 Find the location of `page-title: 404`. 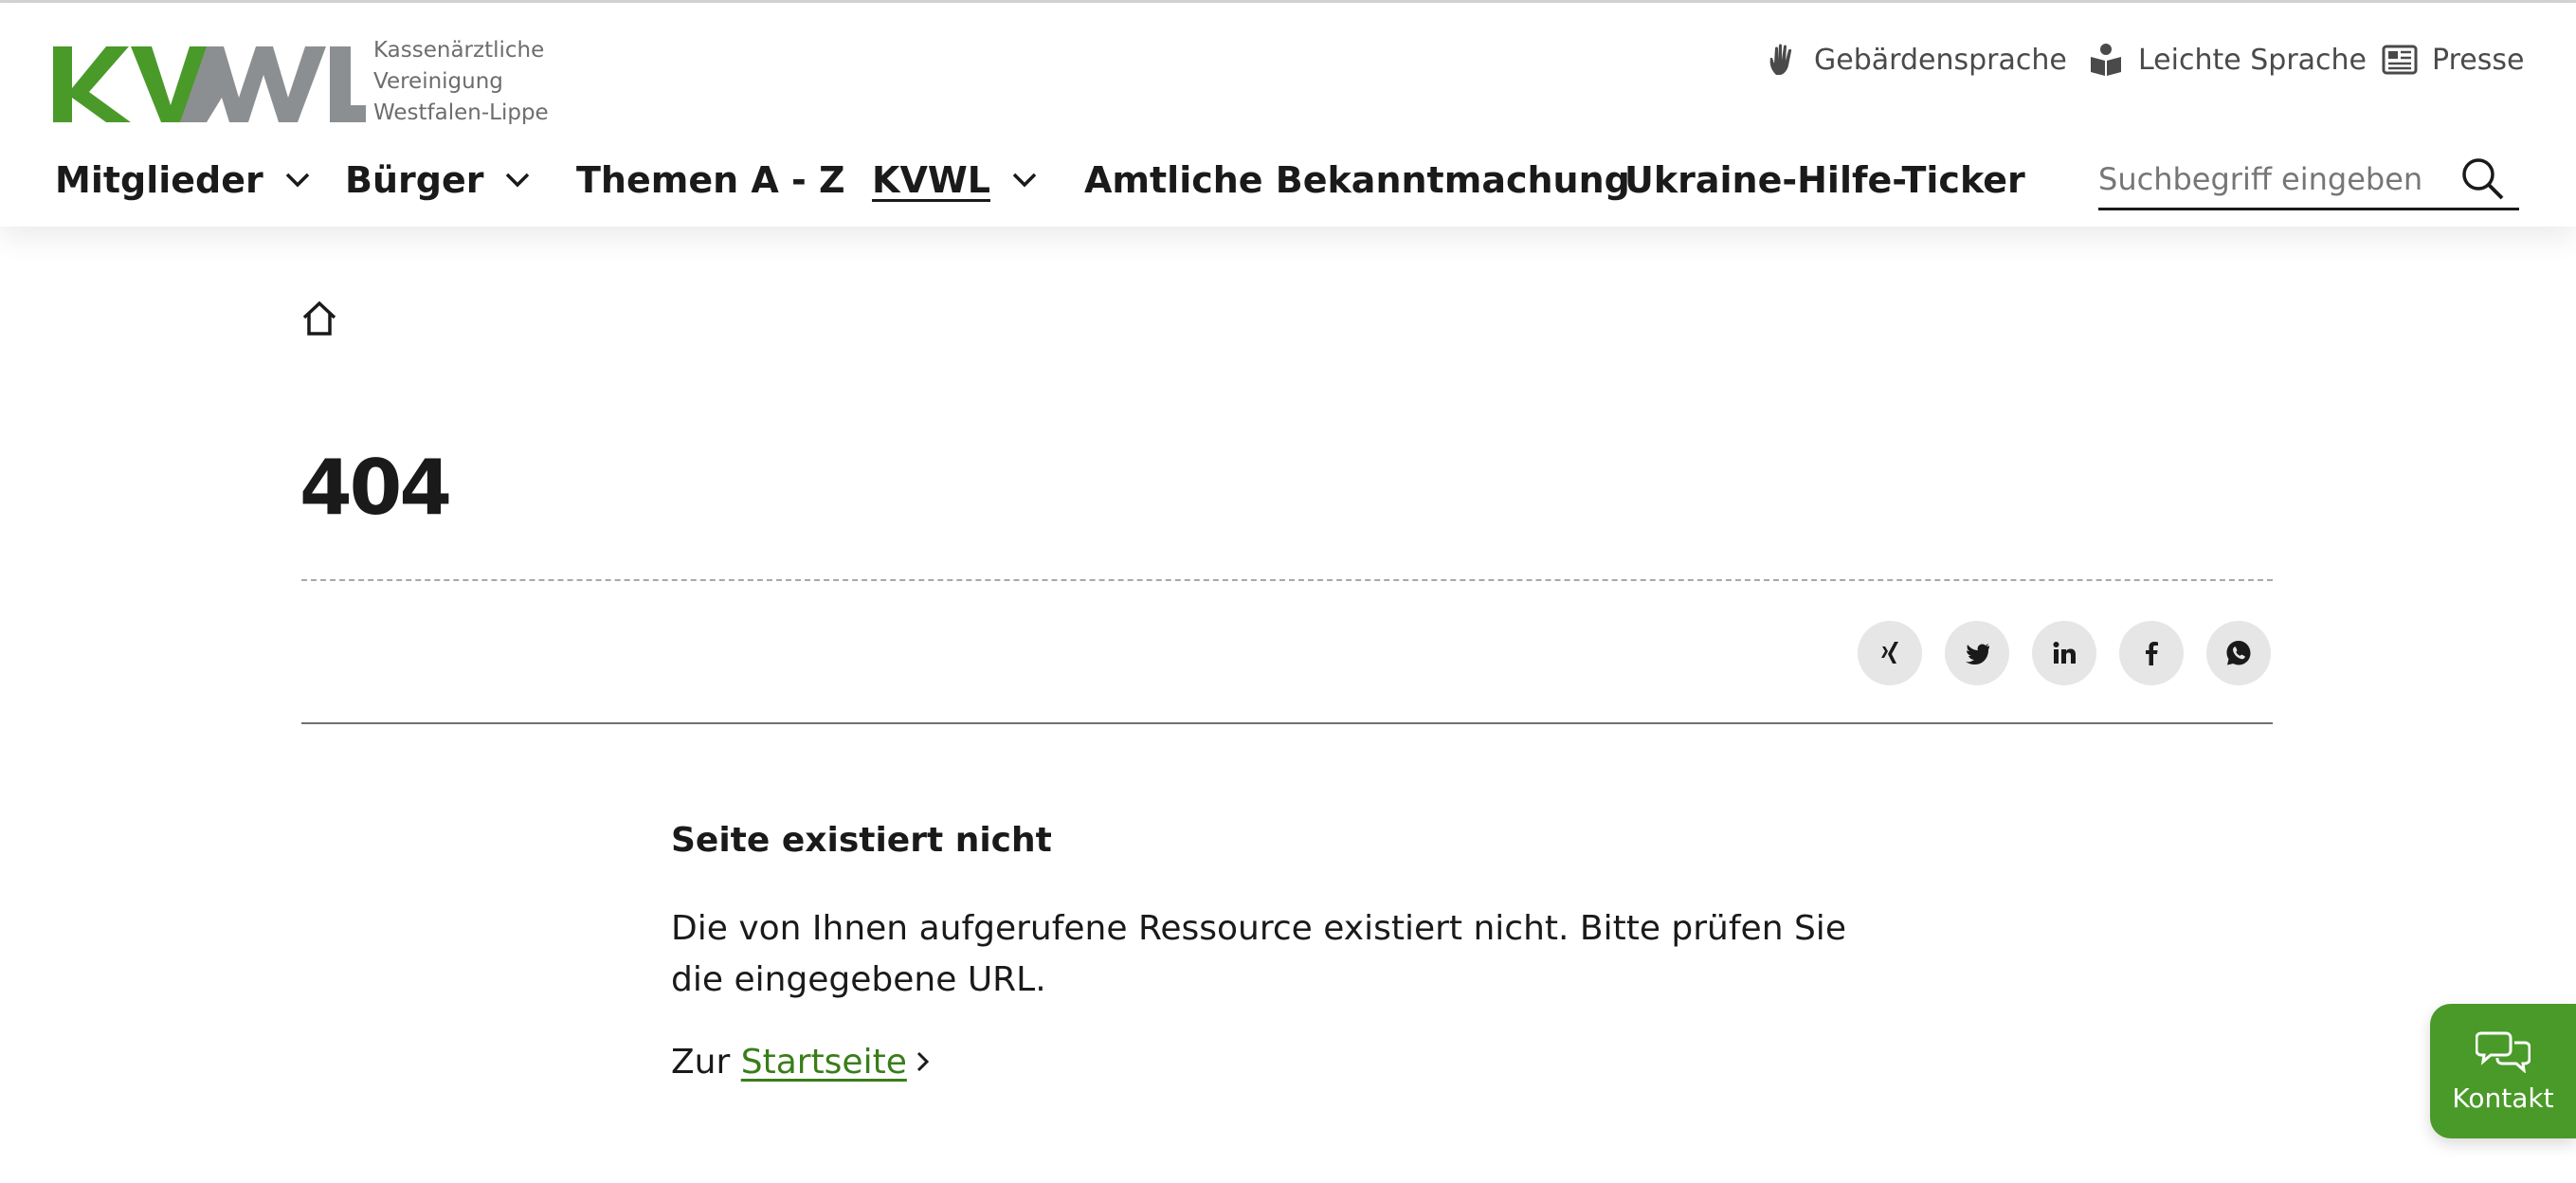

page-title: 404 is located at coordinates (375, 488).